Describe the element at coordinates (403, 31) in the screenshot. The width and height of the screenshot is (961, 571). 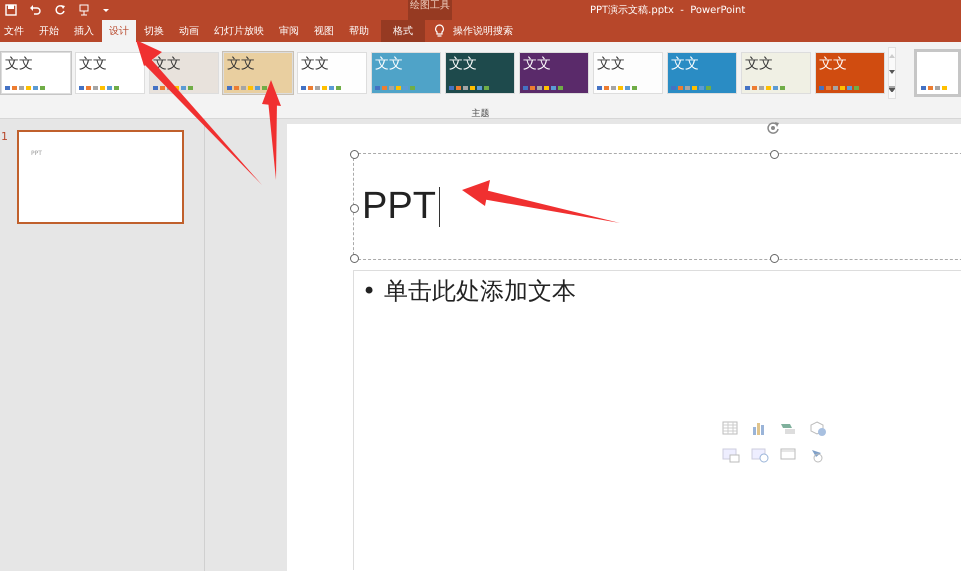
I see `ribbon-tab: 格式` at that location.